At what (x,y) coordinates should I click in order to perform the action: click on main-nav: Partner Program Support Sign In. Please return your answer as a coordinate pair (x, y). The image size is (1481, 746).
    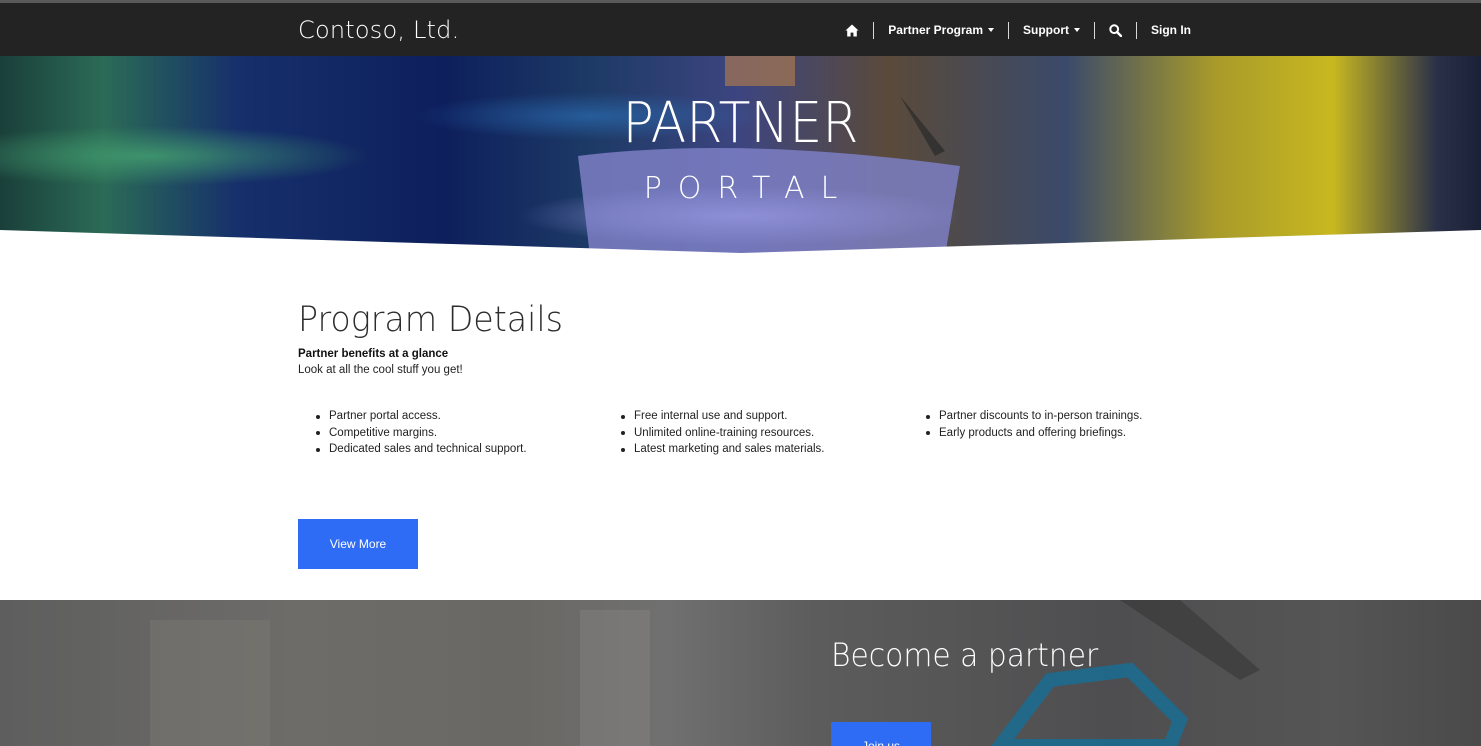
    Looking at the image, I should click on (1011, 30).